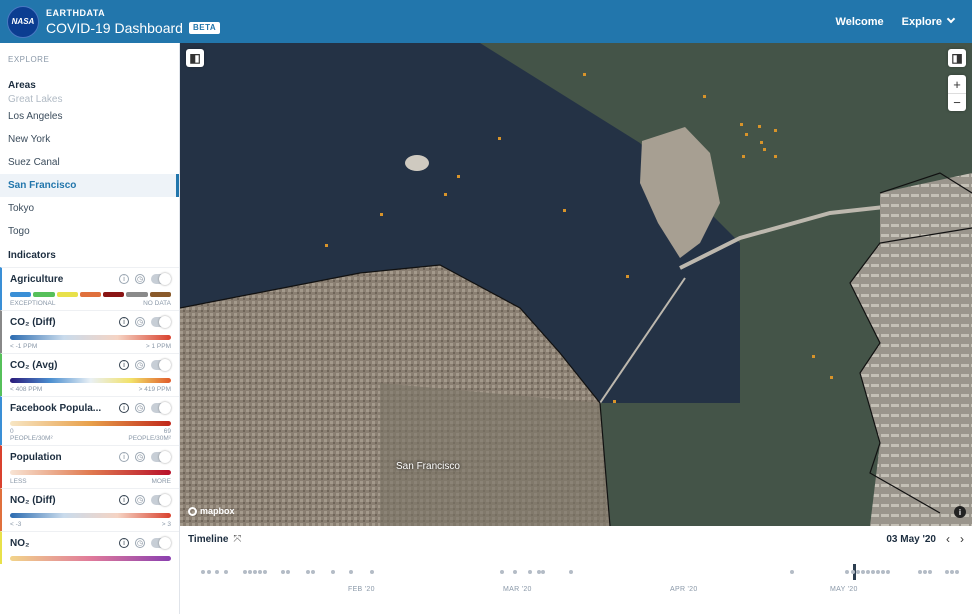  What do you see at coordinates (89, 162) in the screenshot?
I see `sidebar-item-suez-canal: Suez Canal` at bounding box center [89, 162].